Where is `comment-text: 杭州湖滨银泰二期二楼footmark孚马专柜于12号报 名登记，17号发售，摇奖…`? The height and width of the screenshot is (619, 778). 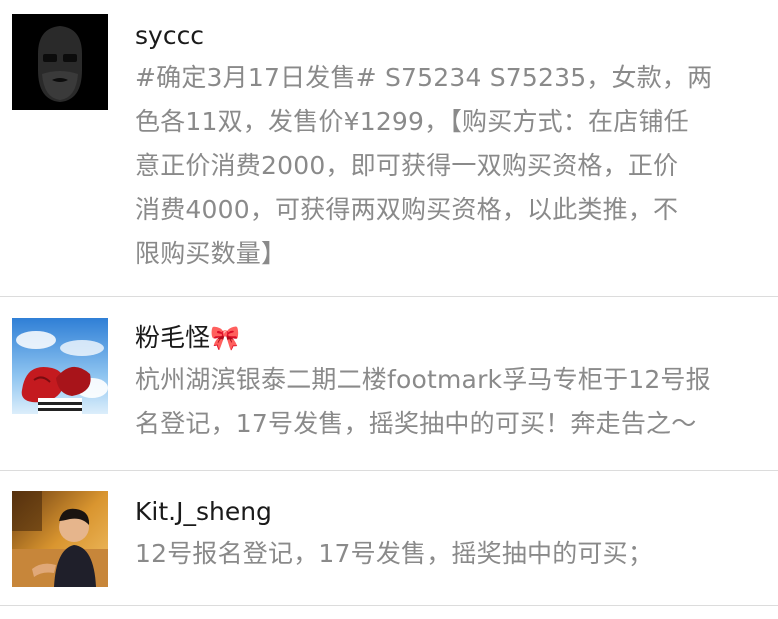 comment-text: 杭州湖滨银泰二期二楼footmark孚马专柜于12号报 名登记，17号发售，摇奖… is located at coordinates (444, 402).